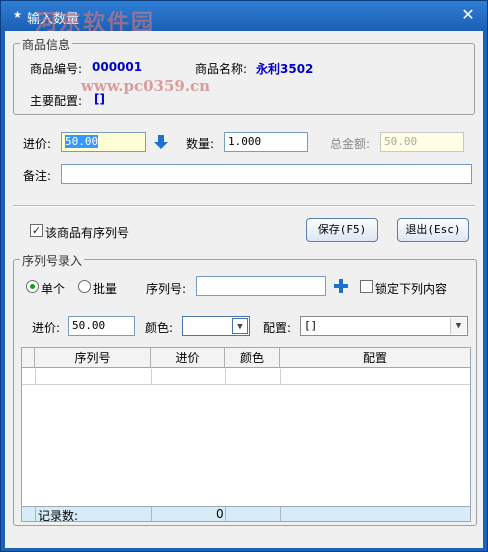 The height and width of the screenshot is (552, 488). What do you see at coordinates (166, 289) in the screenshot?
I see `serial-number-label: 序列号:` at bounding box center [166, 289].